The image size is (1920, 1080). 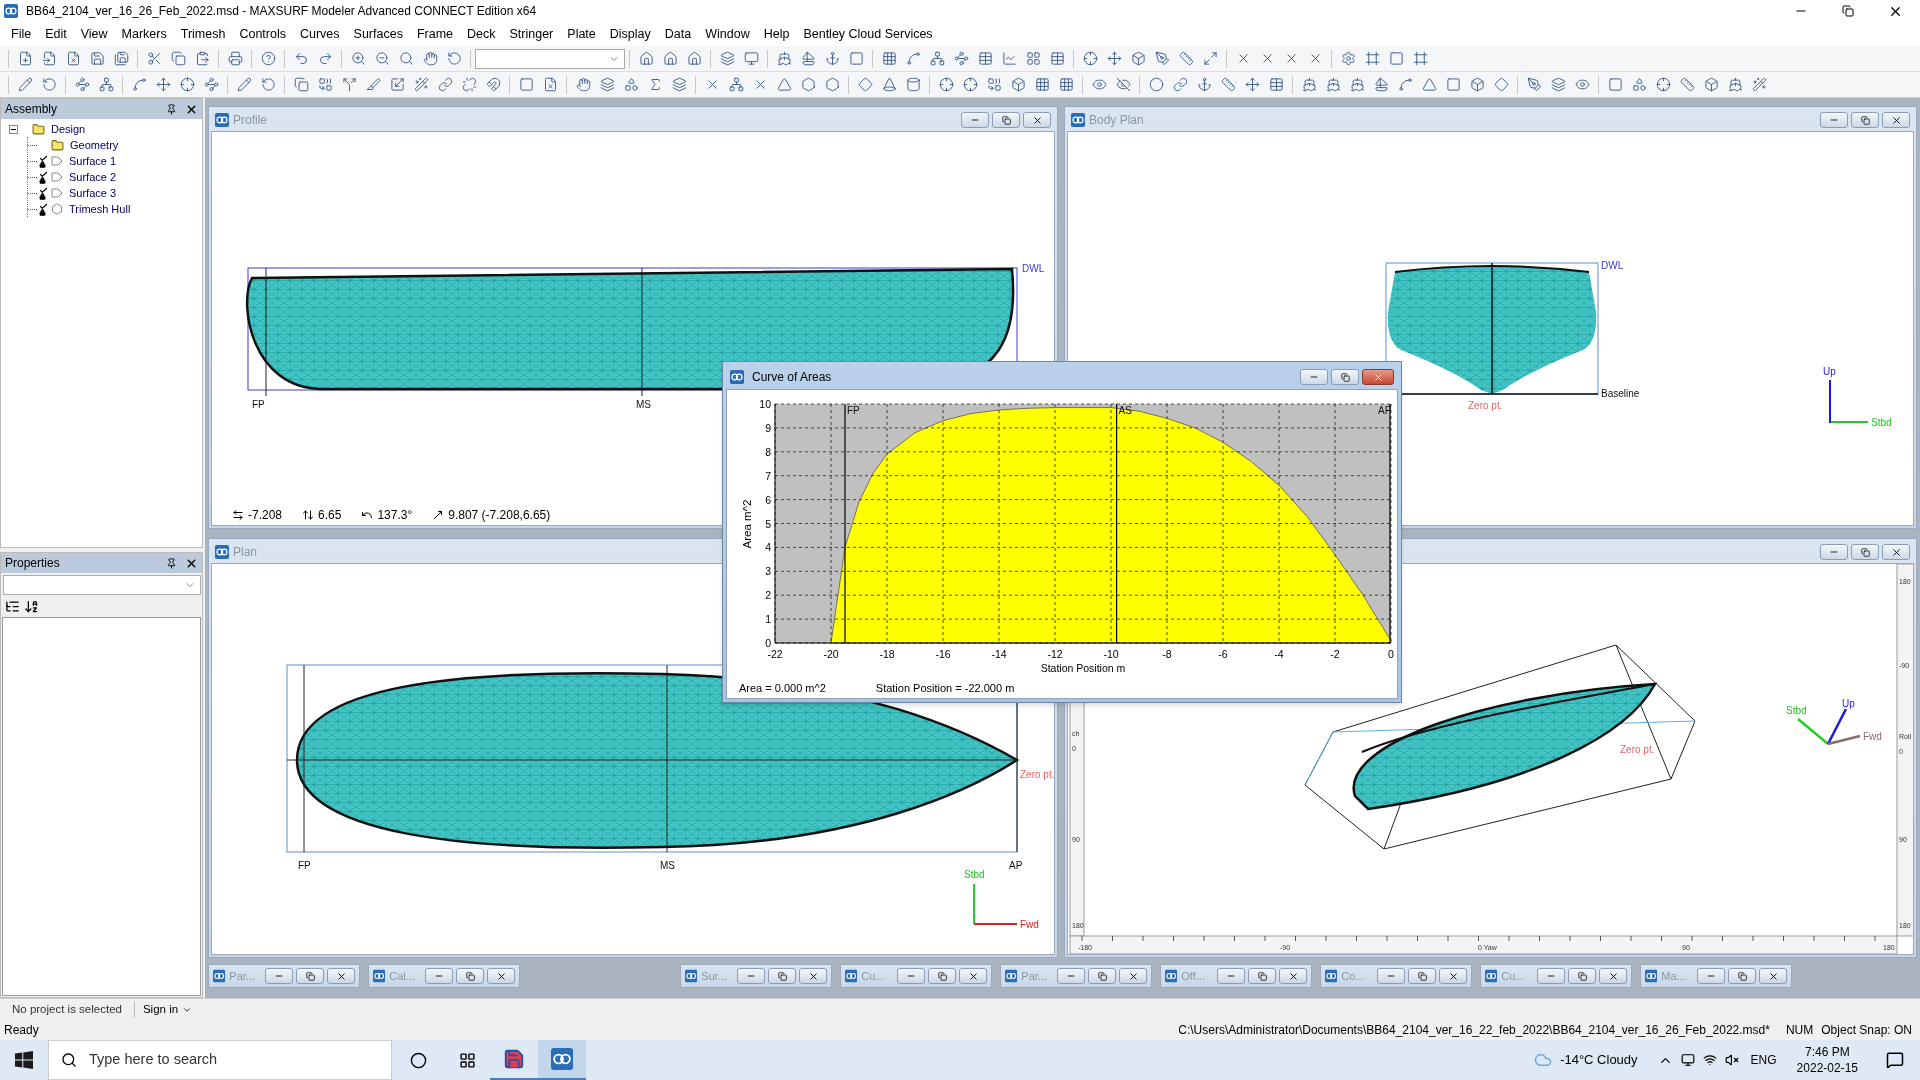 What do you see at coordinates (100, 209) in the screenshot?
I see `tree-item: Trimesh Hull` at bounding box center [100, 209].